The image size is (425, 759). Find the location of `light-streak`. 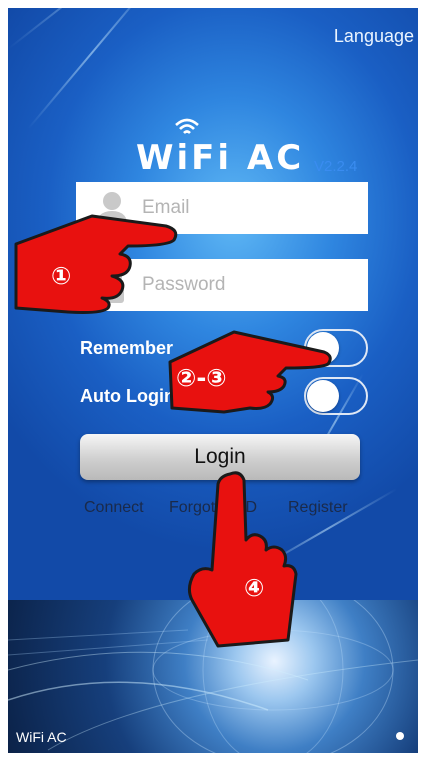

light-streak is located at coordinates (92, 69).